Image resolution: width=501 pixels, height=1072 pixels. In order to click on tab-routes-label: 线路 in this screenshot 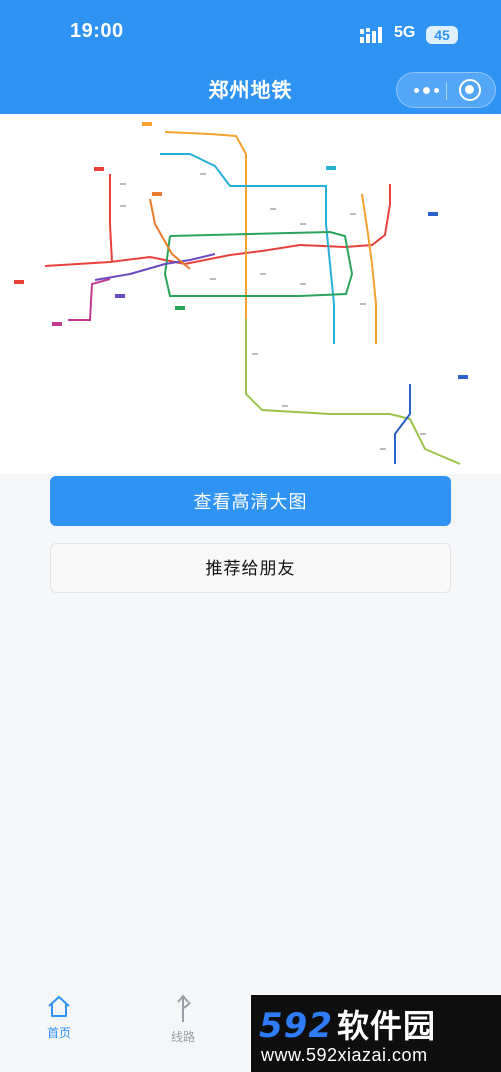, I will do `click(182, 1037)`.